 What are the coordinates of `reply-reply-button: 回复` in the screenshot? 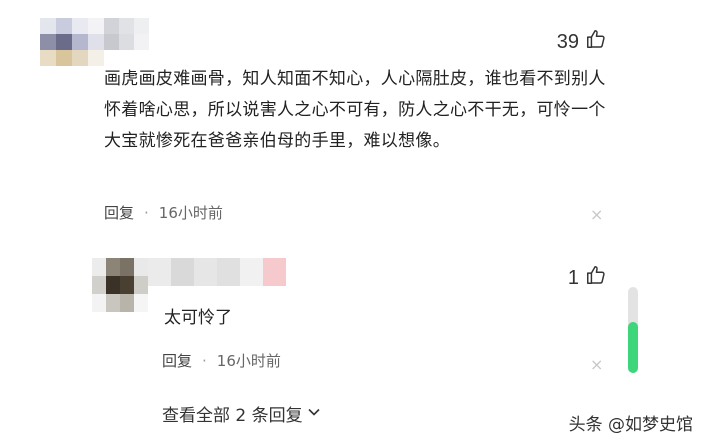 It's located at (177, 360).